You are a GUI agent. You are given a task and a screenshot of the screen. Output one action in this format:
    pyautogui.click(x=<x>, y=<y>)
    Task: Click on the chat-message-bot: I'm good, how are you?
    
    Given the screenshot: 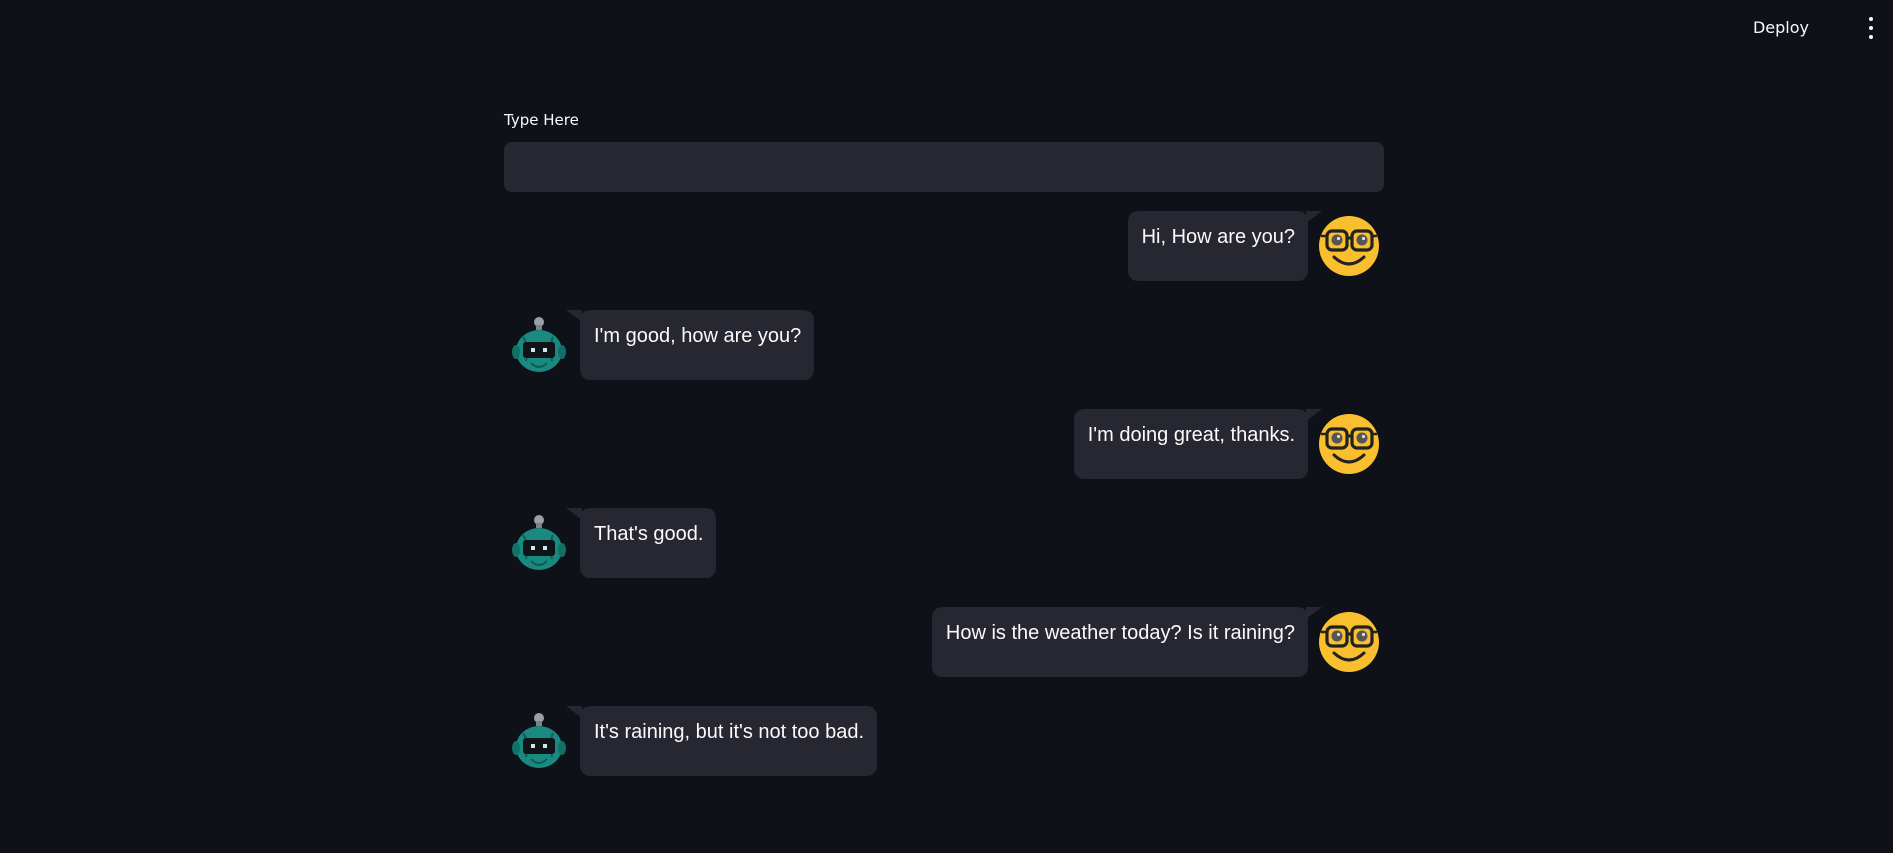 What is the action you would take?
    pyautogui.click(x=754, y=345)
    